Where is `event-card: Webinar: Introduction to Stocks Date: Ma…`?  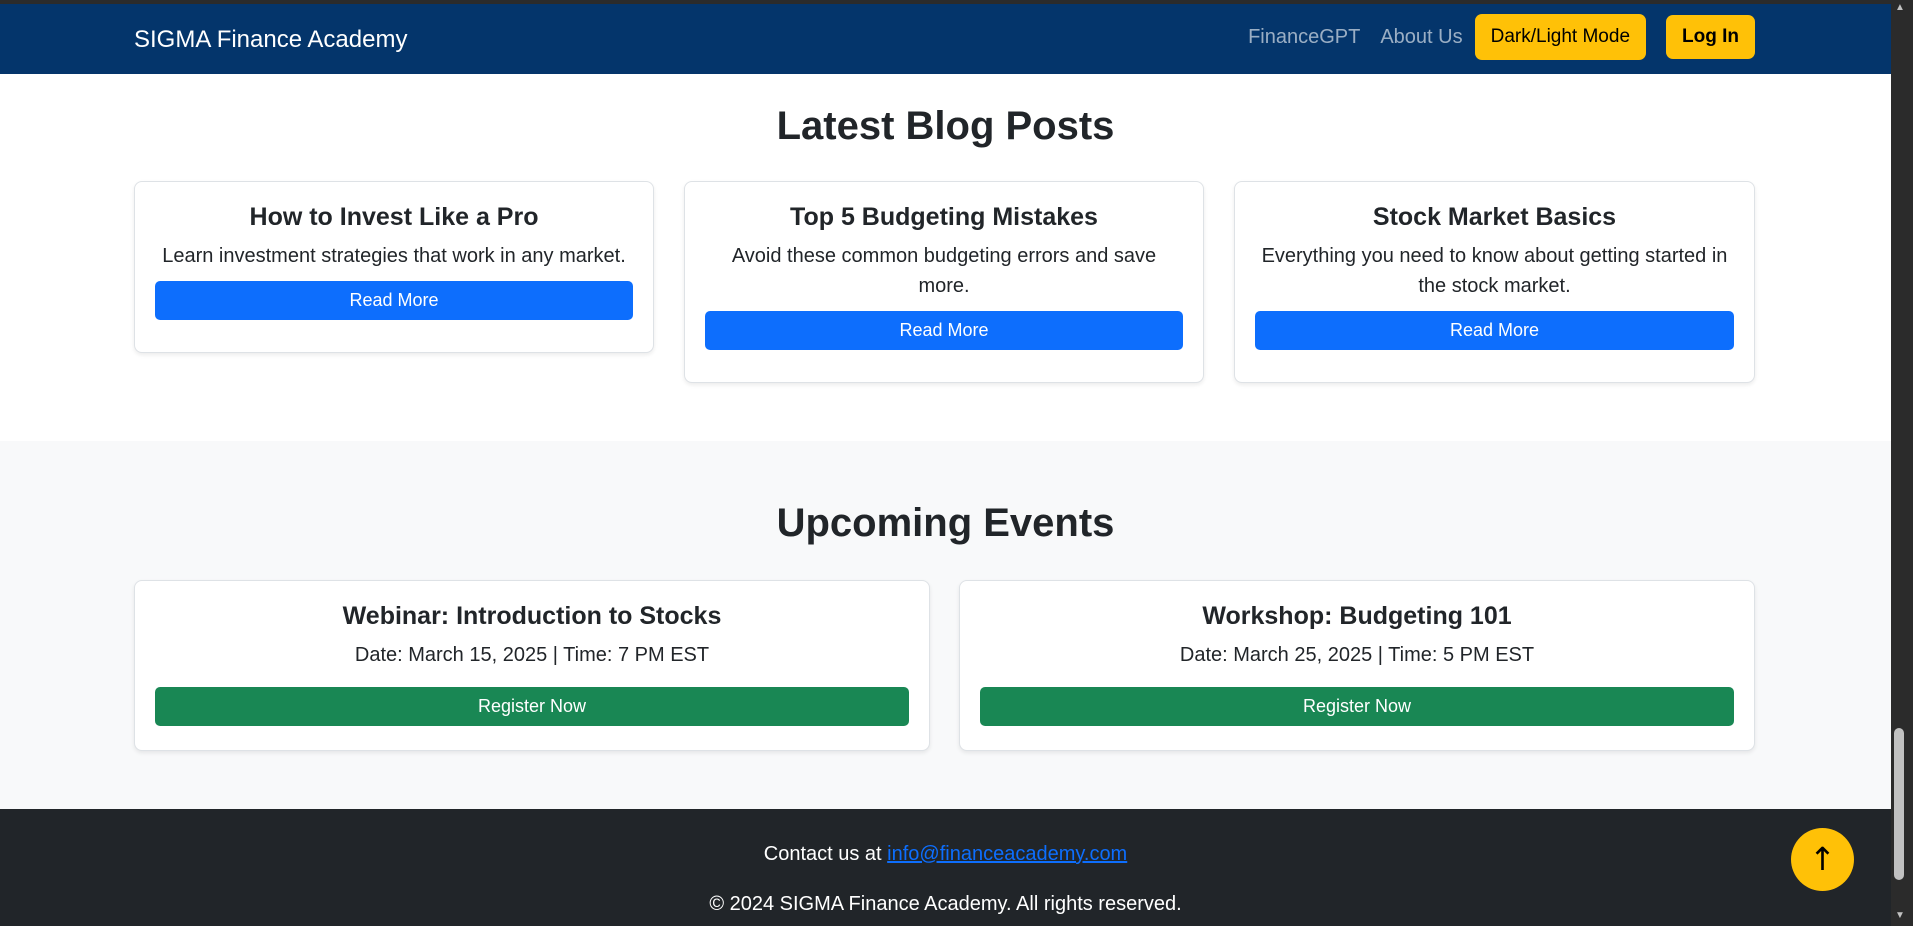
event-card: Webinar: Introduction to Stocks Date: Ma… is located at coordinates (532, 665).